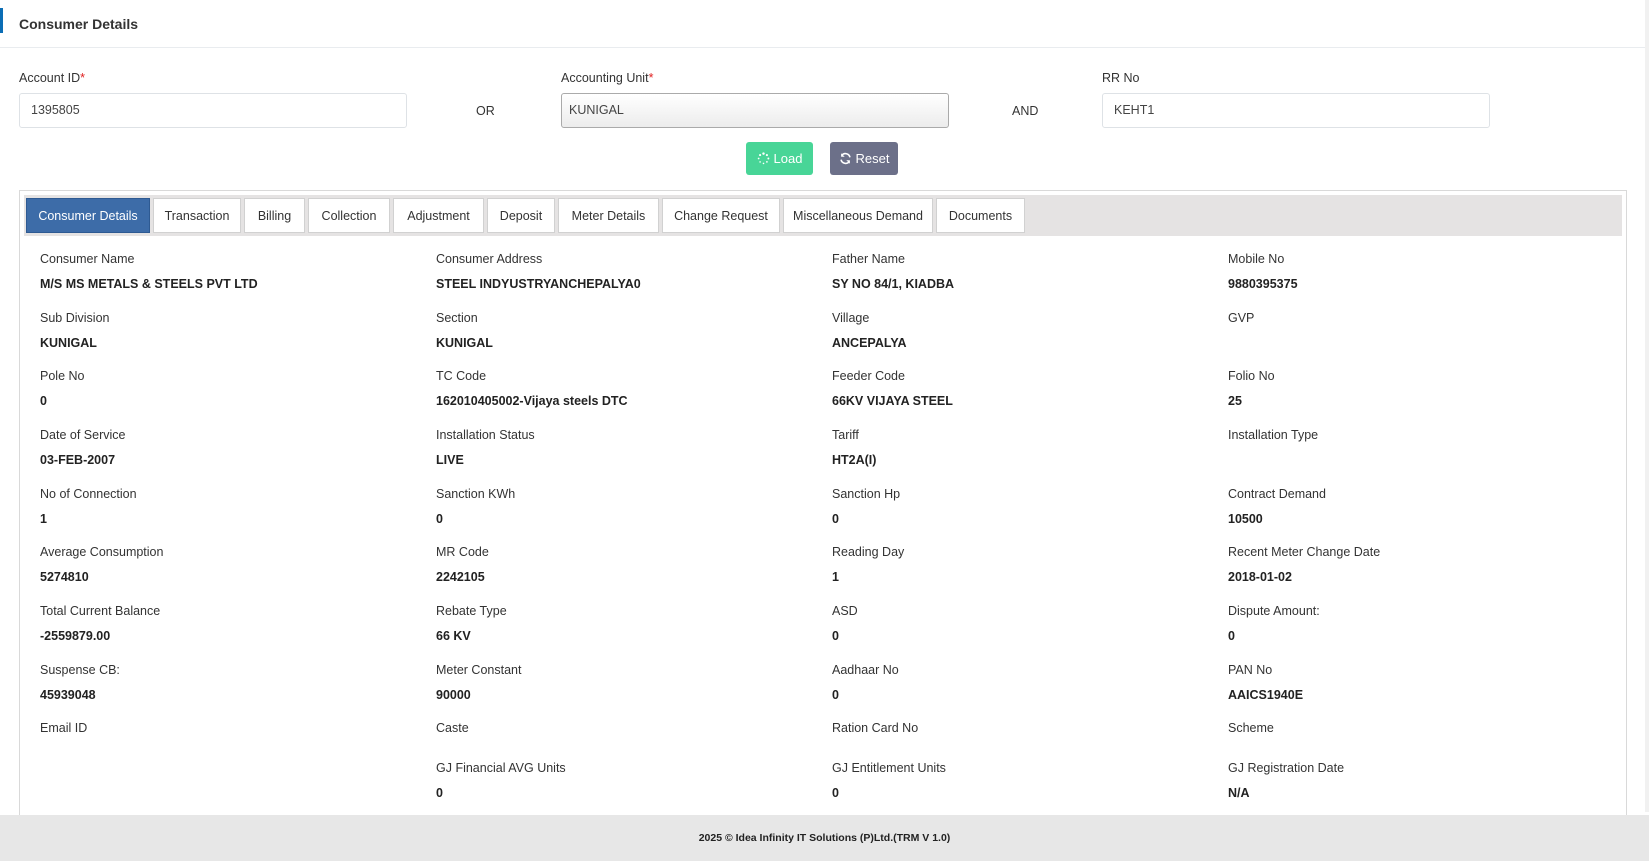 This screenshot has height=861, width=1649. Describe the element at coordinates (845, 435) in the screenshot. I see `detail-label: Tariff` at that location.